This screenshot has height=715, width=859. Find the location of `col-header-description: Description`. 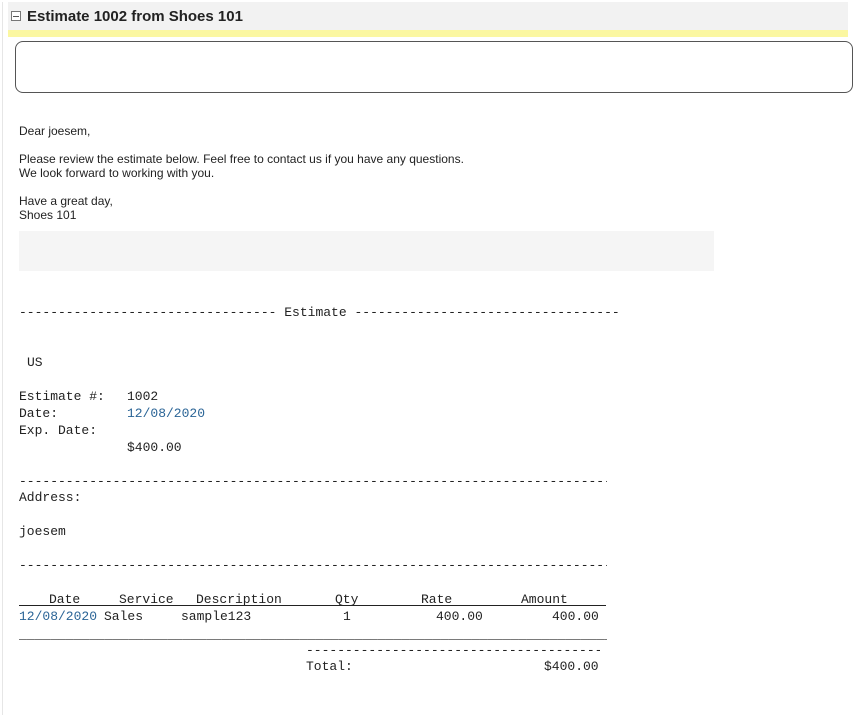

col-header-description: Description is located at coordinates (239, 599).